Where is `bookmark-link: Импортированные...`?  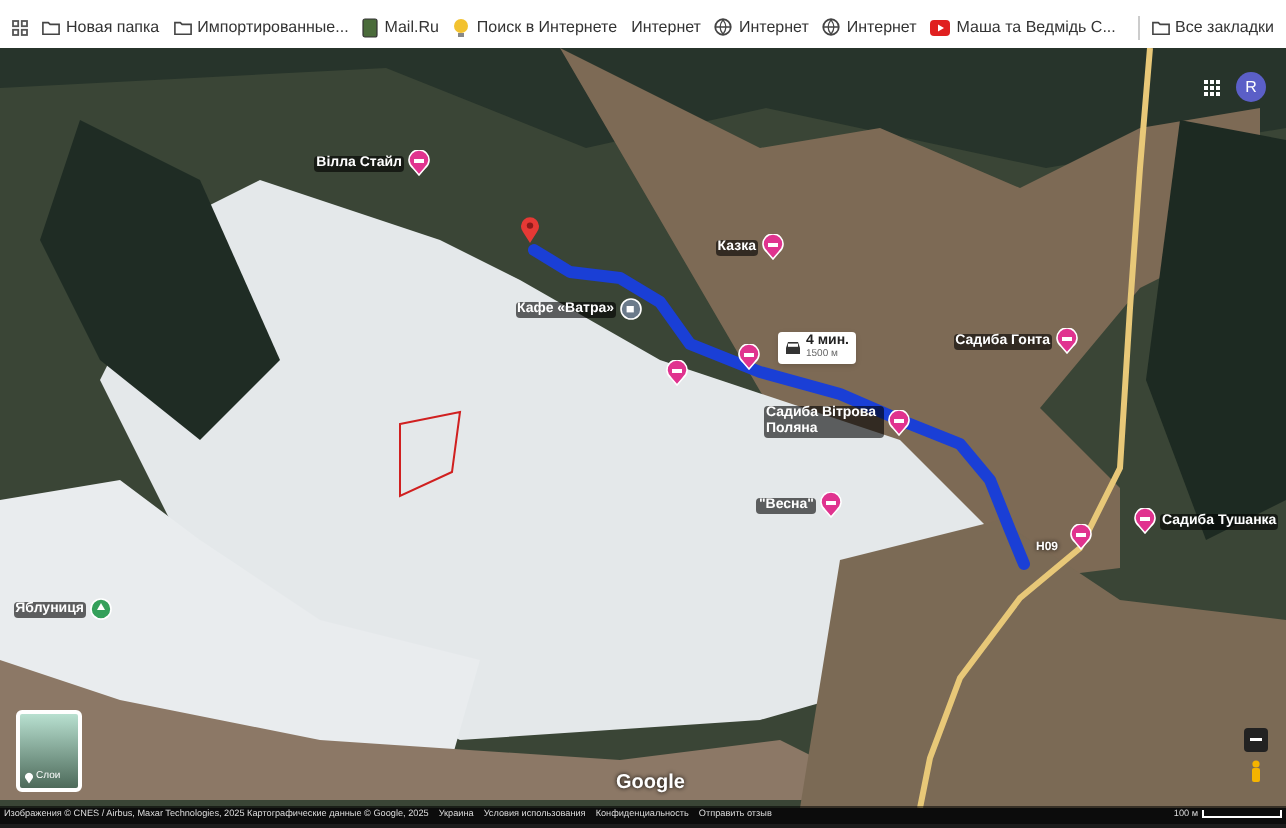
bookmark-link: Импортированные... is located at coordinates (273, 27).